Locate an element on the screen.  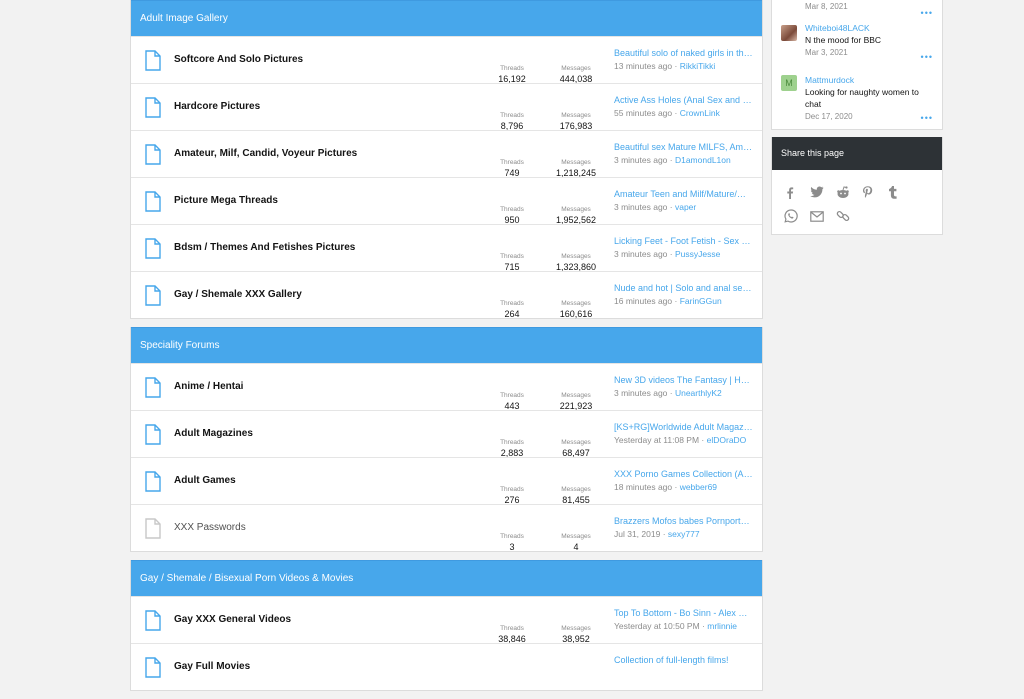
facebook-icon is located at coordinates (797, 192).